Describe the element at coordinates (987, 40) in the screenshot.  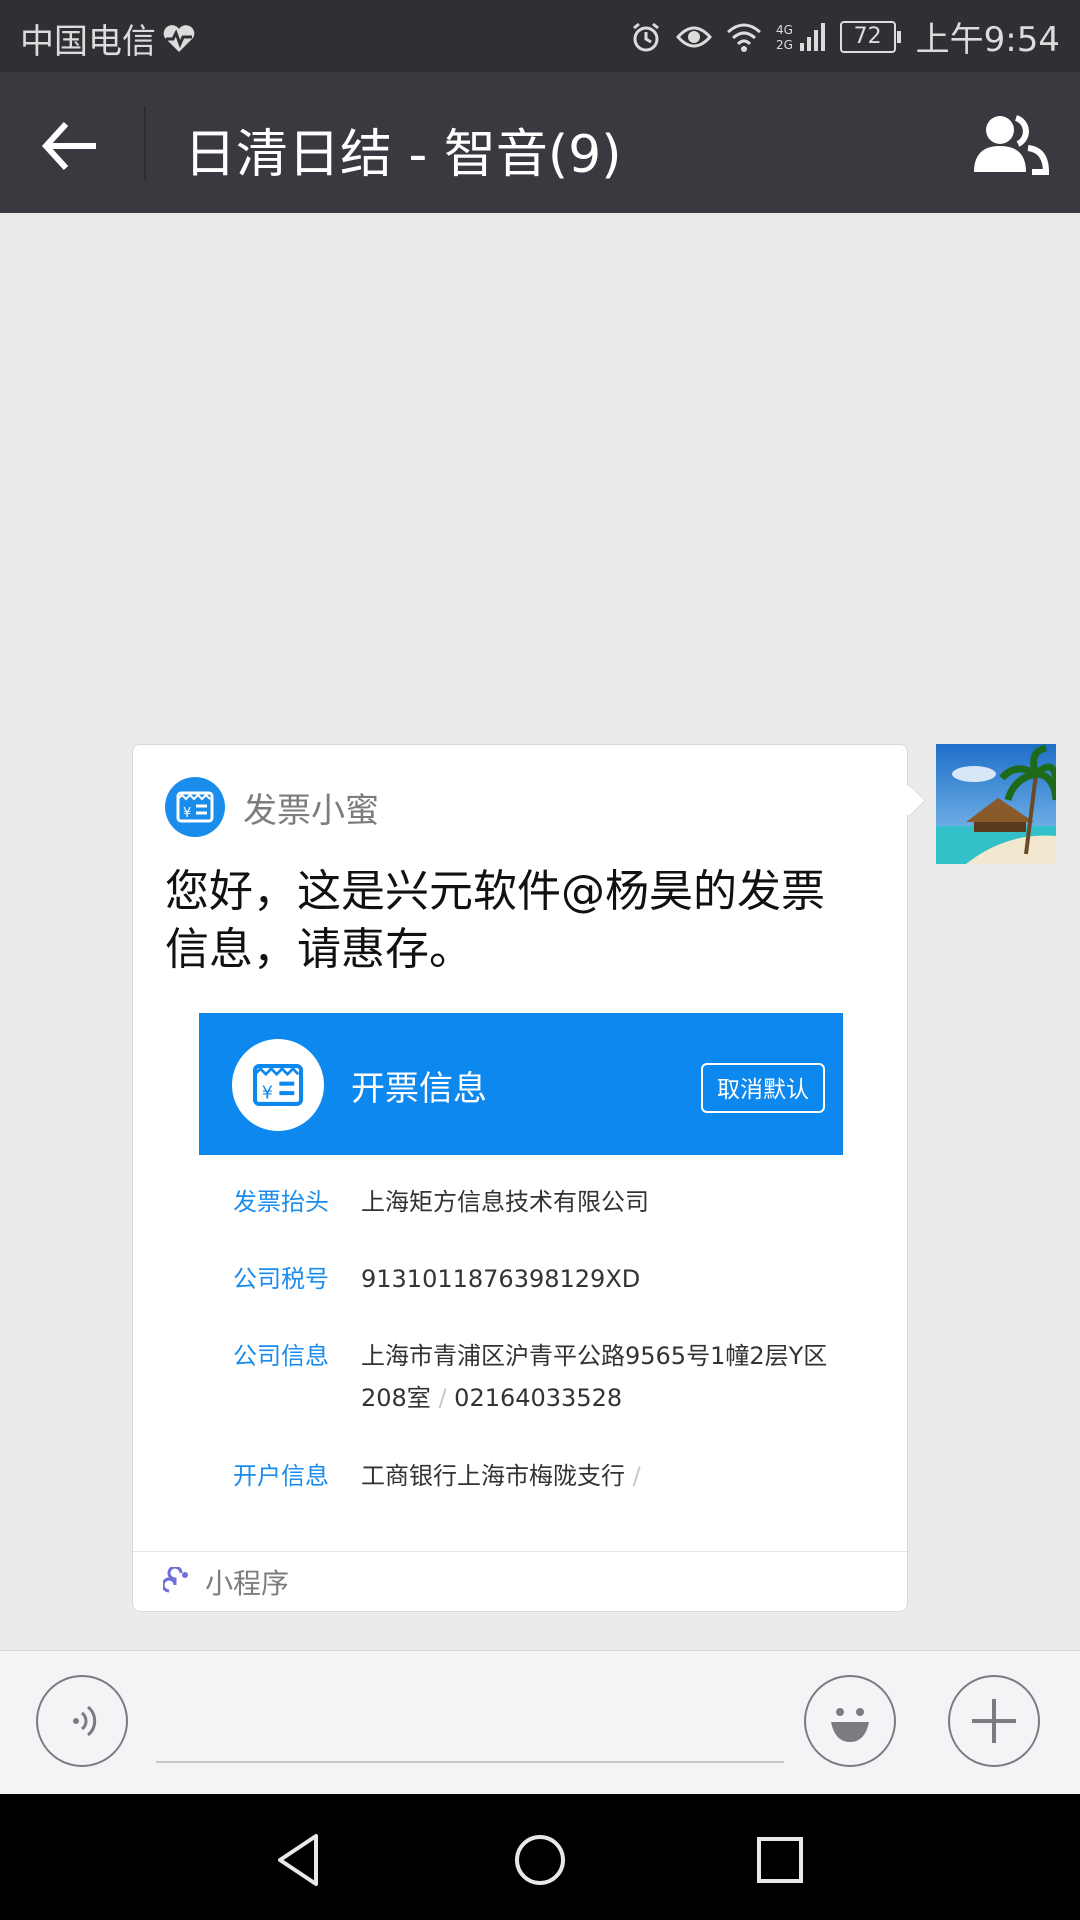
I see `clock: 上午9:54` at that location.